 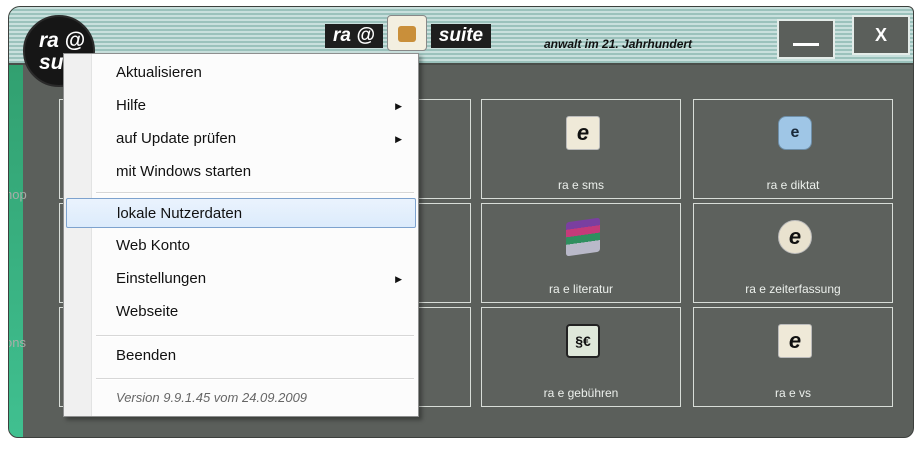 What do you see at coordinates (583, 133) in the screenshot?
I see `e-note-icon: e` at bounding box center [583, 133].